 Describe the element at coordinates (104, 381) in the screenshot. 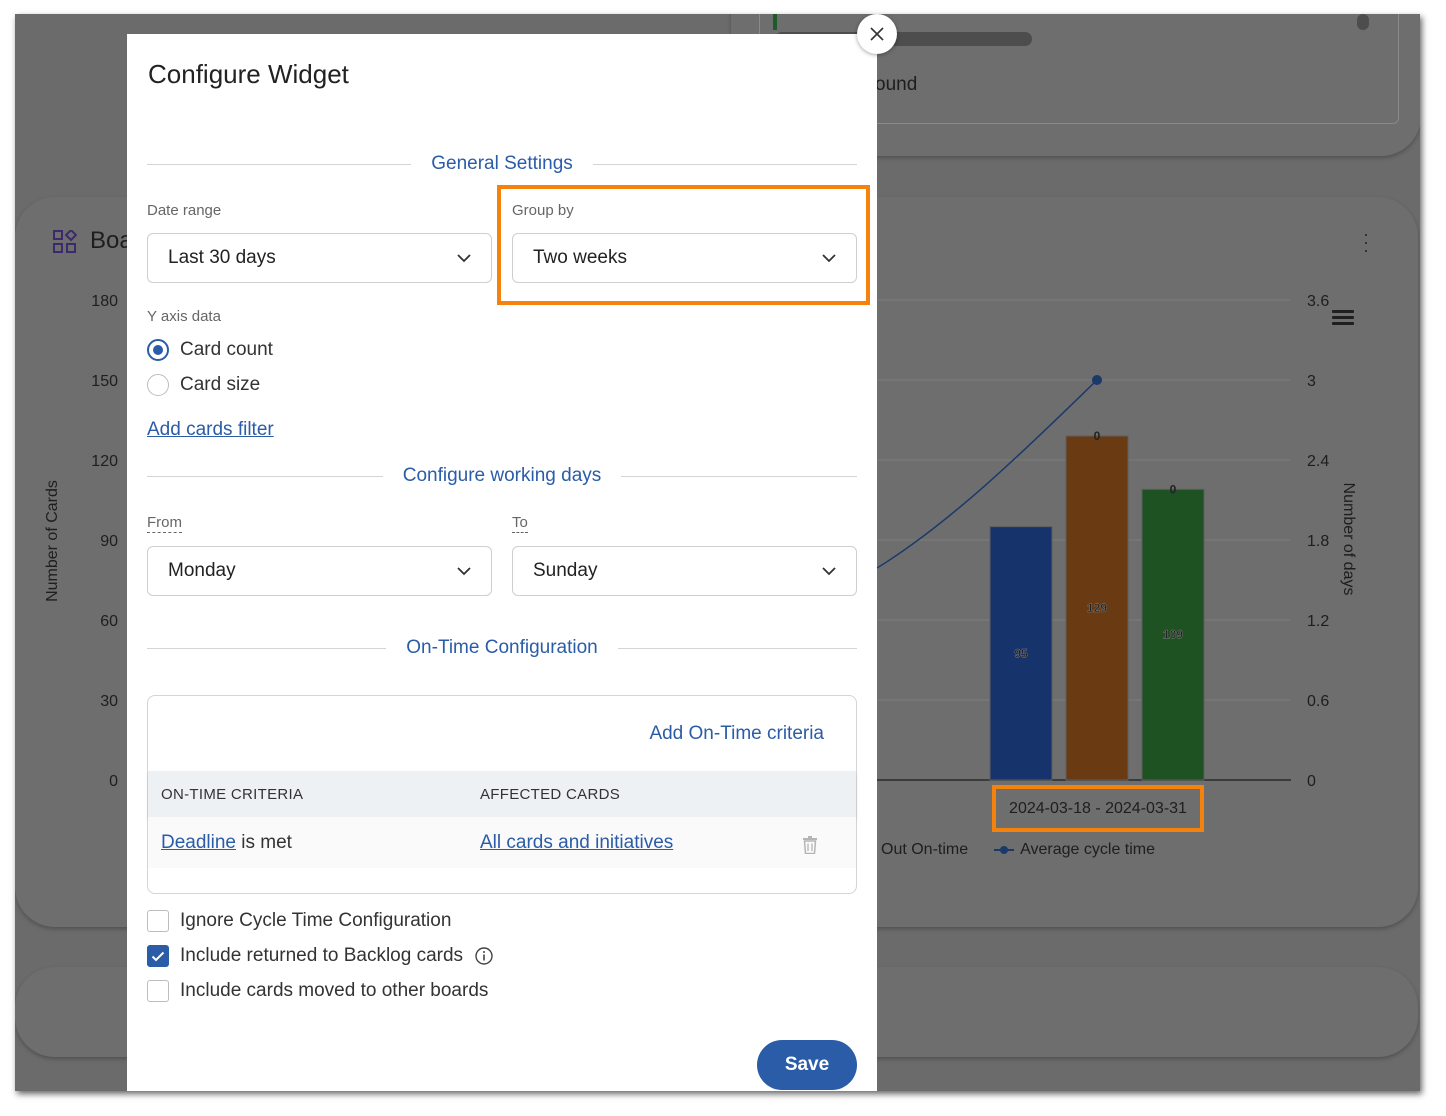

I see `y-left-tick-label: 150` at that location.